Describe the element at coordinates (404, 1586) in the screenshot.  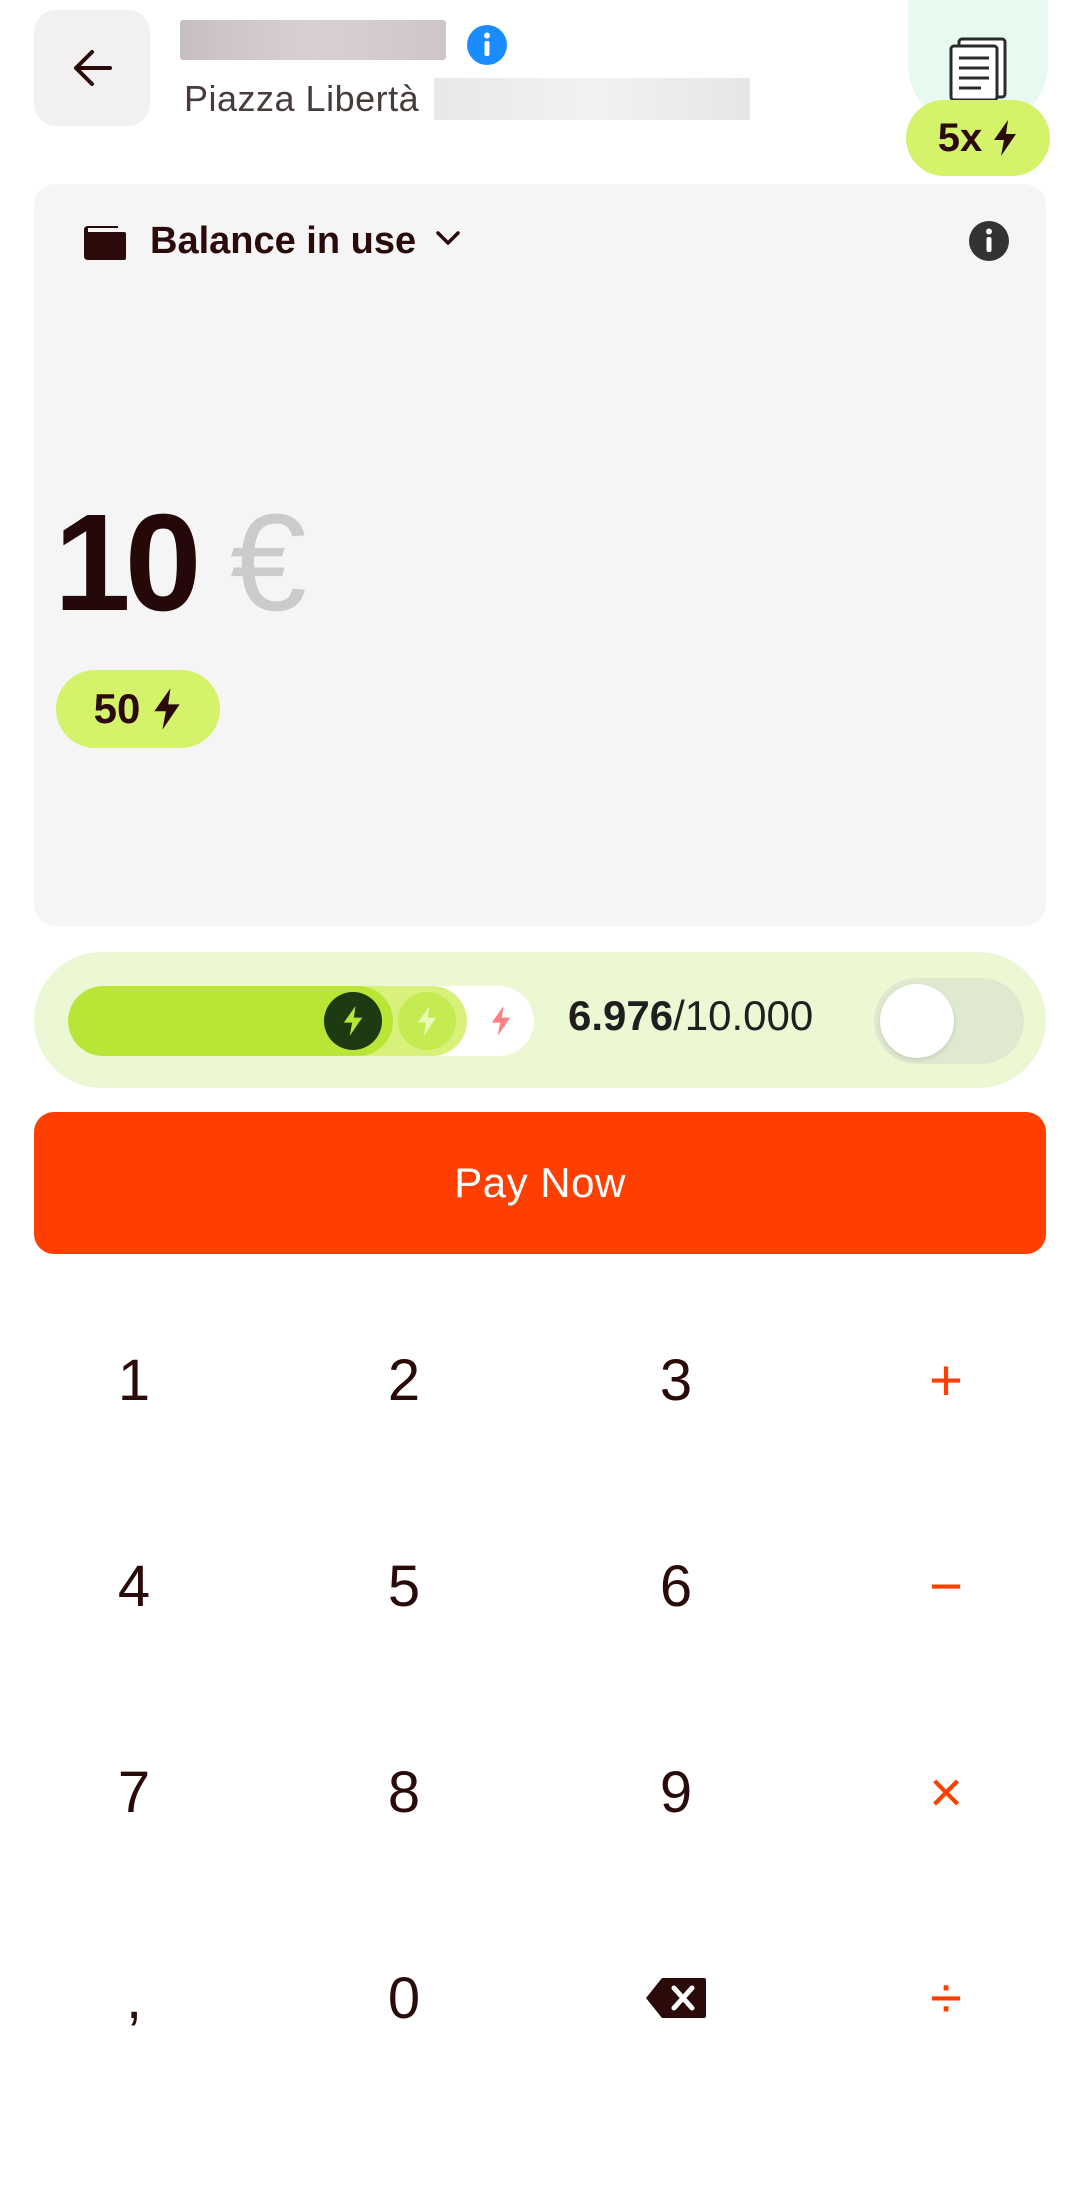
I see `key-5: 5` at that location.